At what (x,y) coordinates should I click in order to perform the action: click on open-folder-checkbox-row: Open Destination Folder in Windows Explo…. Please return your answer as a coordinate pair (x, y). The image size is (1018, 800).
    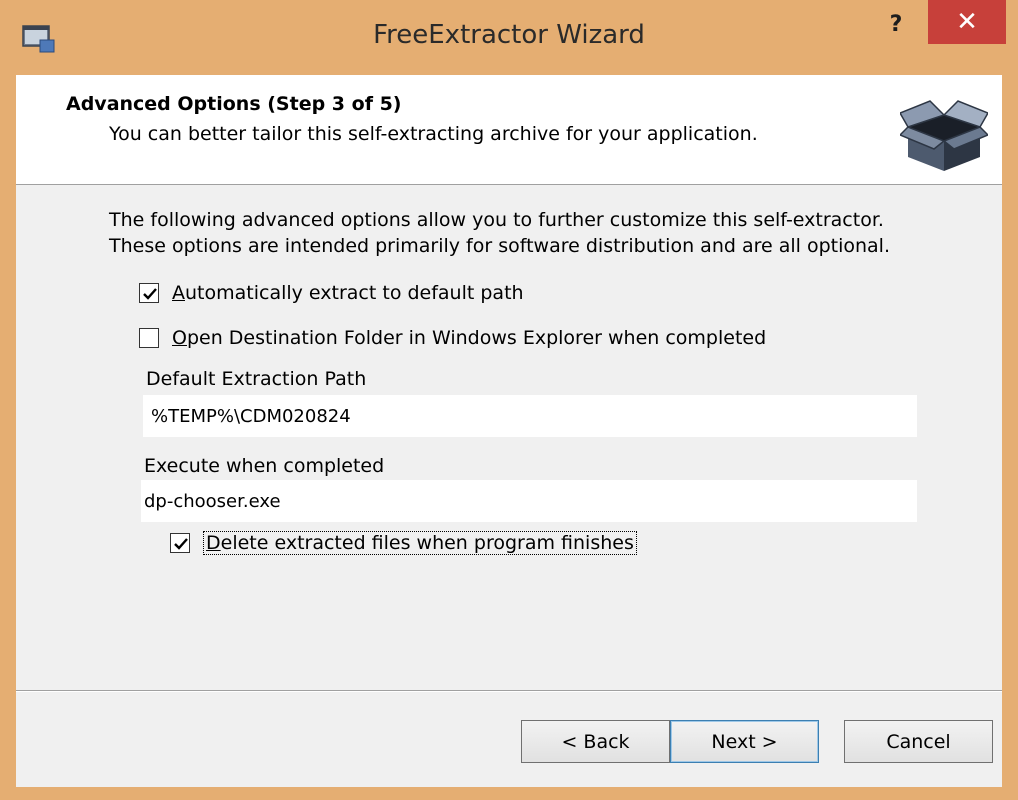
    Looking at the image, I should click on (452, 338).